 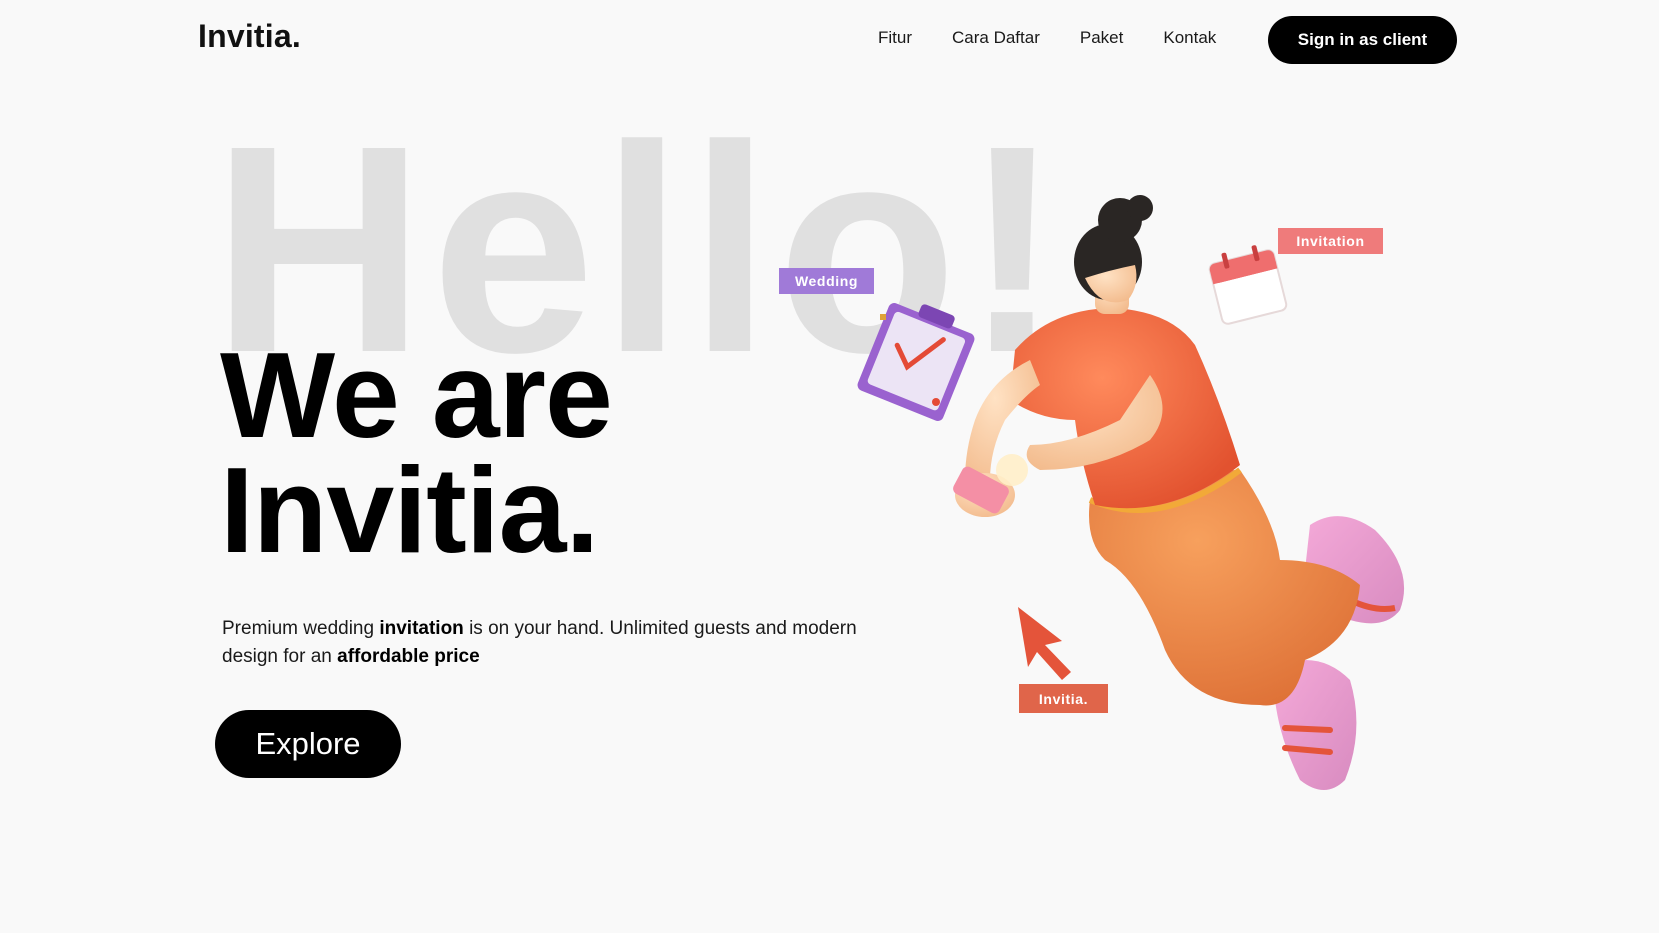 What do you see at coordinates (249, 36) in the screenshot?
I see `brand-logo: Invitia.` at bounding box center [249, 36].